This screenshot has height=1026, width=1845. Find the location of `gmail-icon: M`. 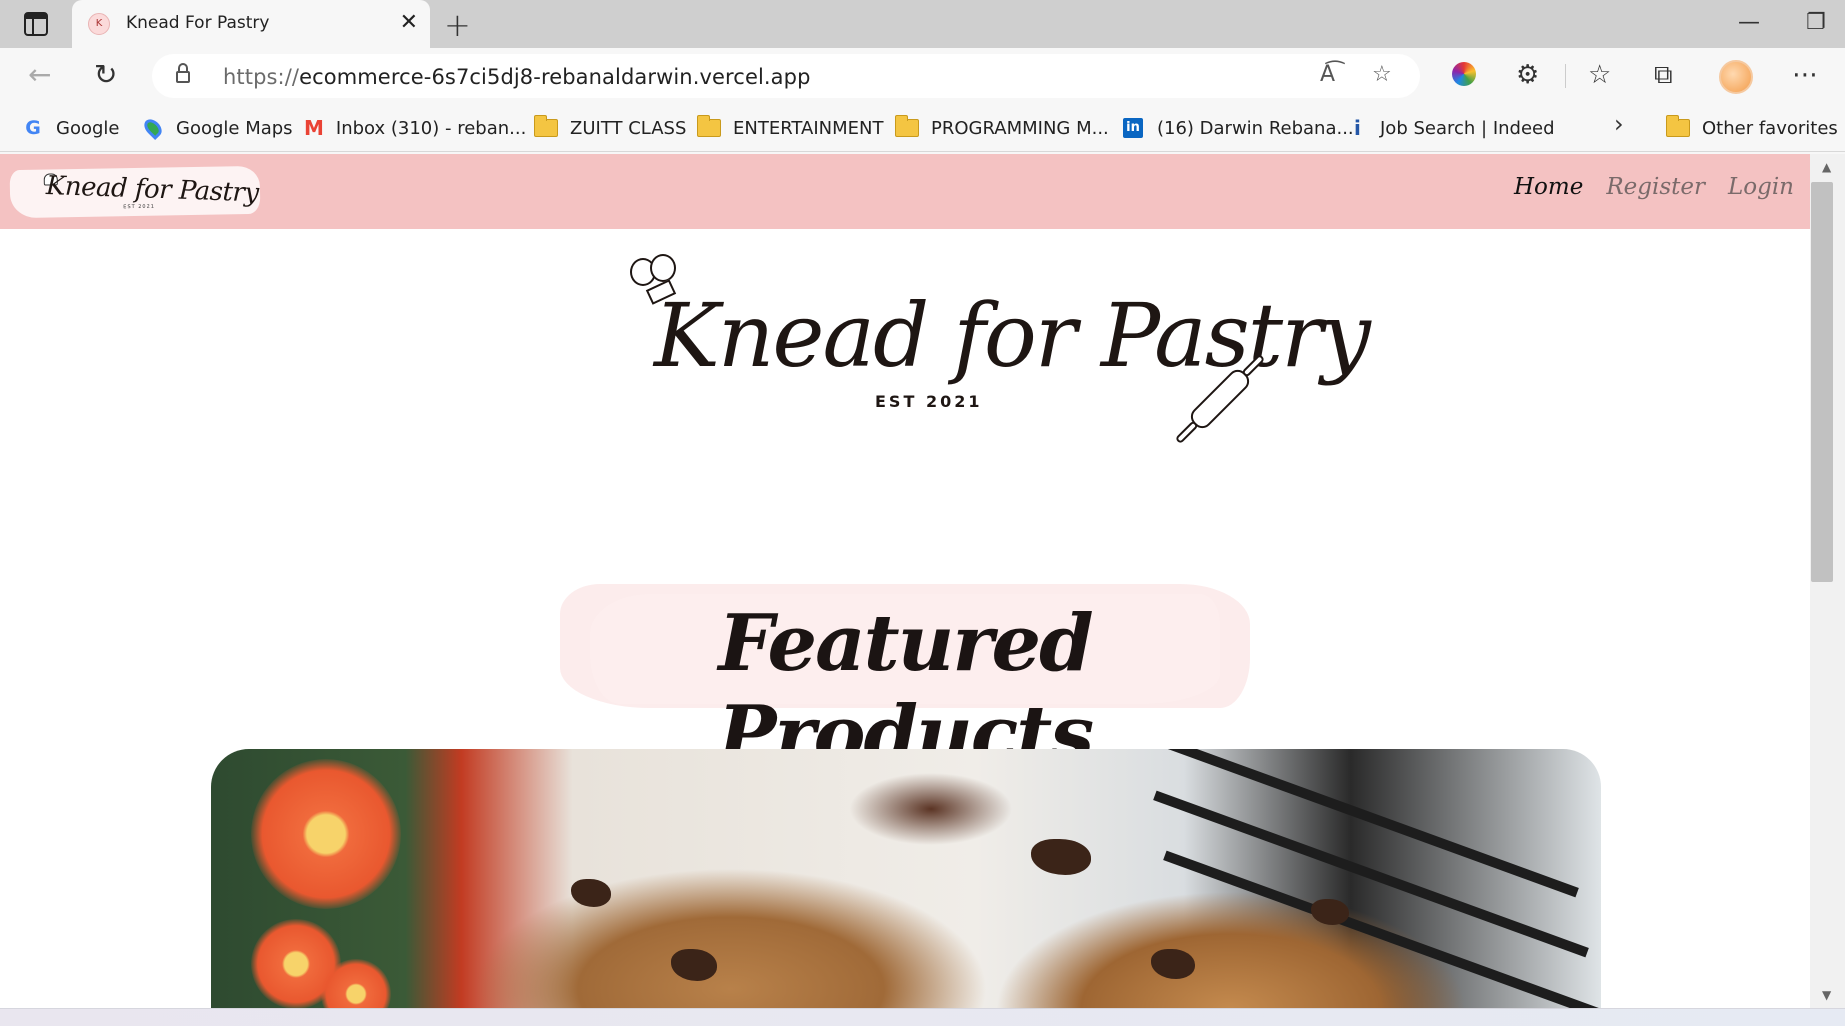

gmail-icon: M is located at coordinates (314, 128).